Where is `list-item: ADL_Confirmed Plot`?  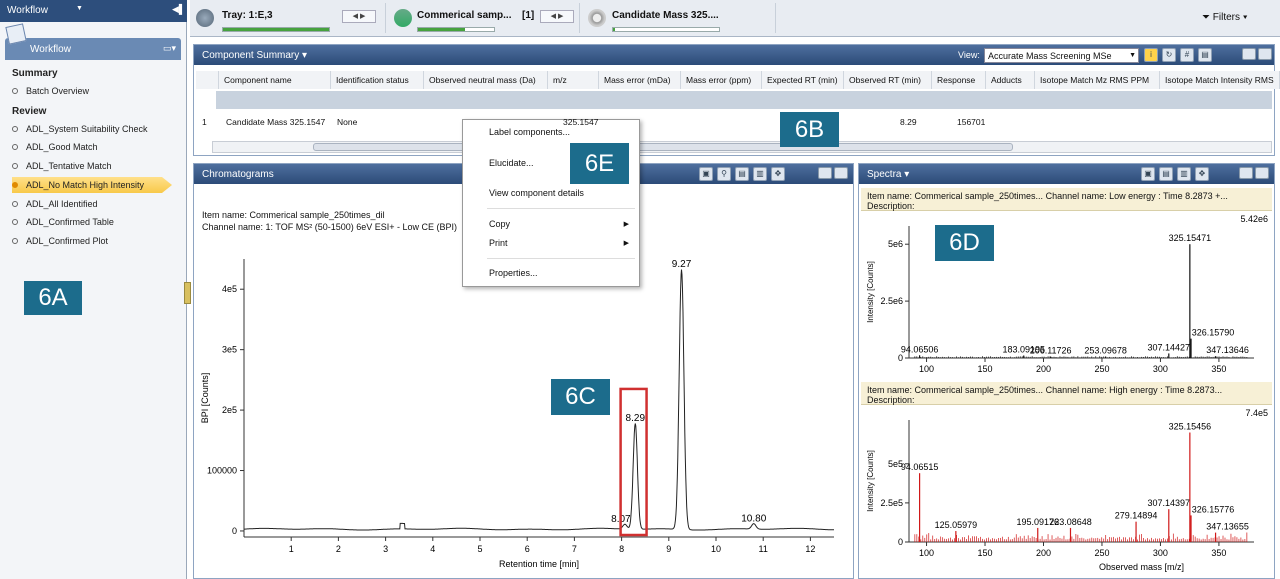
list-item: ADL_Confirmed Plot is located at coordinates (60, 241).